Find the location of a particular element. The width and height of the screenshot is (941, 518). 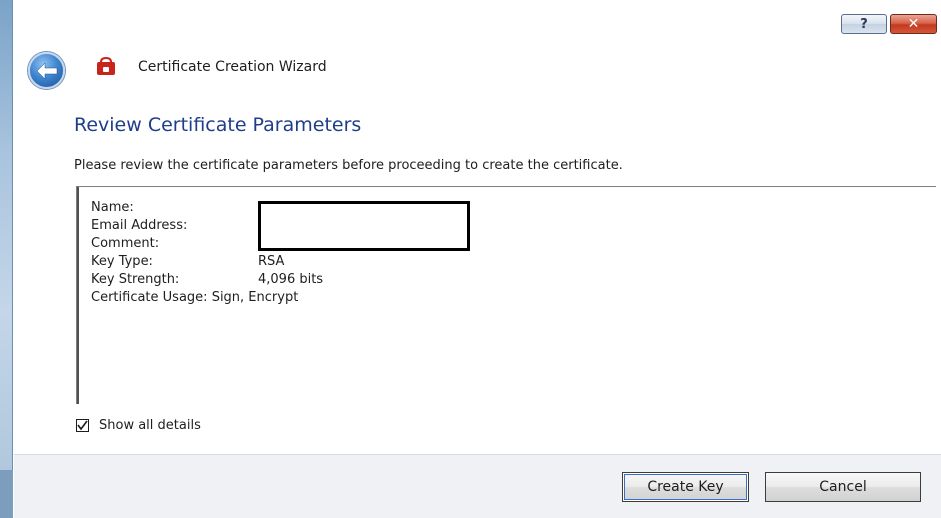

help-button: ? is located at coordinates (864, 24).